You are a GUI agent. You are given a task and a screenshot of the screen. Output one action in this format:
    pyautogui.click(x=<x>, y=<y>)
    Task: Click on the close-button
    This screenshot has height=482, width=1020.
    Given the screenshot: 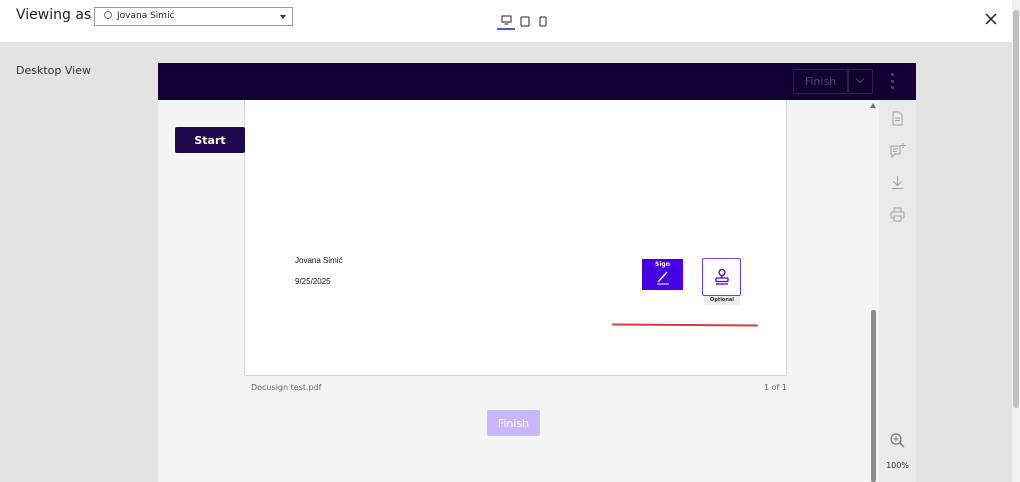 What is the action you would take?
    pyautogui.click(x=991, y=19)
    